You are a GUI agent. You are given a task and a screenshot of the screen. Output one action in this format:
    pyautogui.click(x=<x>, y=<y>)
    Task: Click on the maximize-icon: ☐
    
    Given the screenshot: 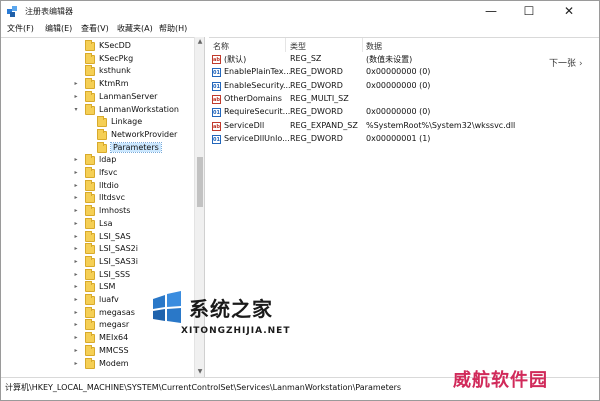 What is the action you would take?
    pyautogui.click(x=529, y=11)
    